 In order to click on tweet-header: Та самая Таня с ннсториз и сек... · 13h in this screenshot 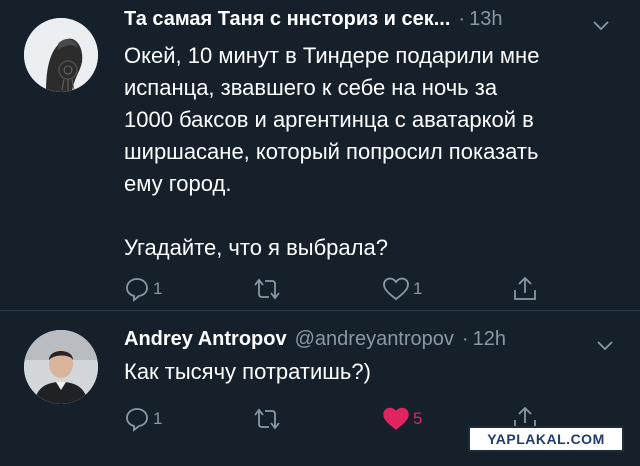, I will do `click(313, 23)`.